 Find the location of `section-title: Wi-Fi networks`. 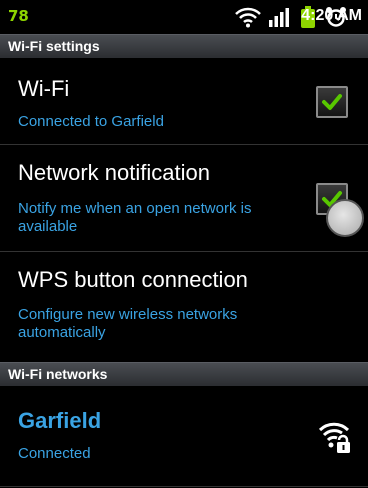

section-title: Wi-Fi networks is located at coordinates (58, 374).